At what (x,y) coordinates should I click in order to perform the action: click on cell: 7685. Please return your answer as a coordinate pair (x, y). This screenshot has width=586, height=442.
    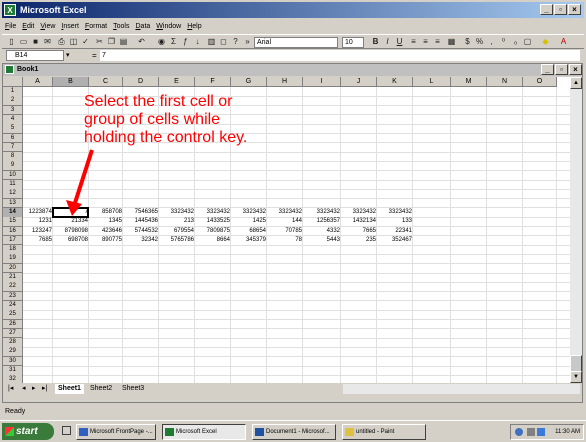
    Looking at the image, I should click on (38, 240).